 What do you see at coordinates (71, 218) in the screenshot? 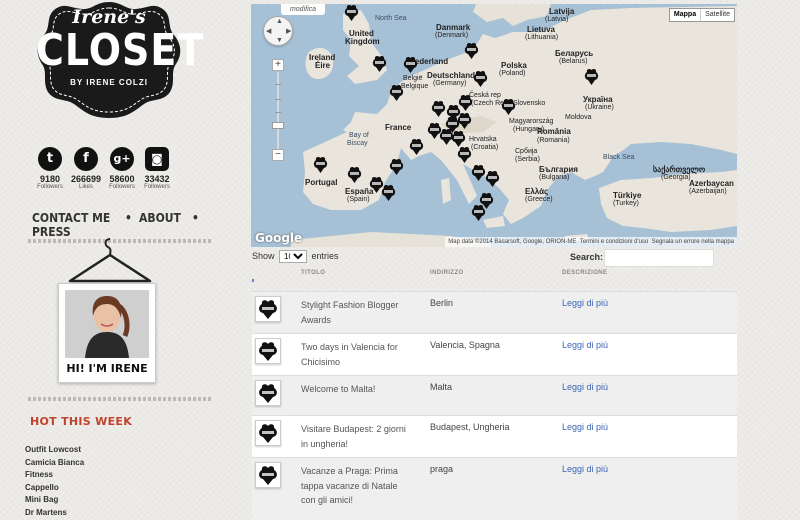
I see `nav-contact-link: CONTACT ME` at bounding box center [71, 218].